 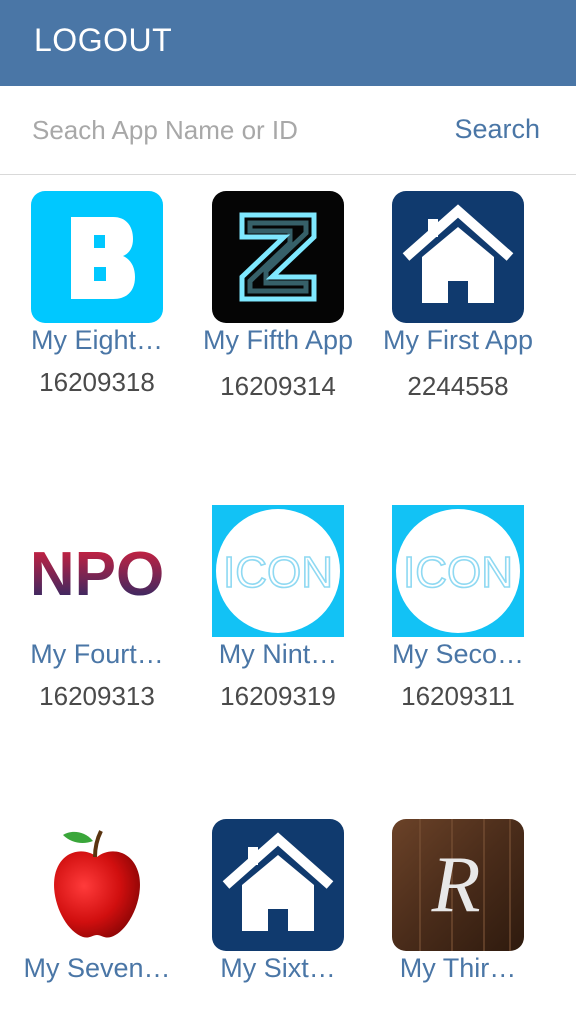 What do you see at coordinates (278, 340) in the screenshot?
I see `app-name: My Fifth App` at bounding box center [278, 340].